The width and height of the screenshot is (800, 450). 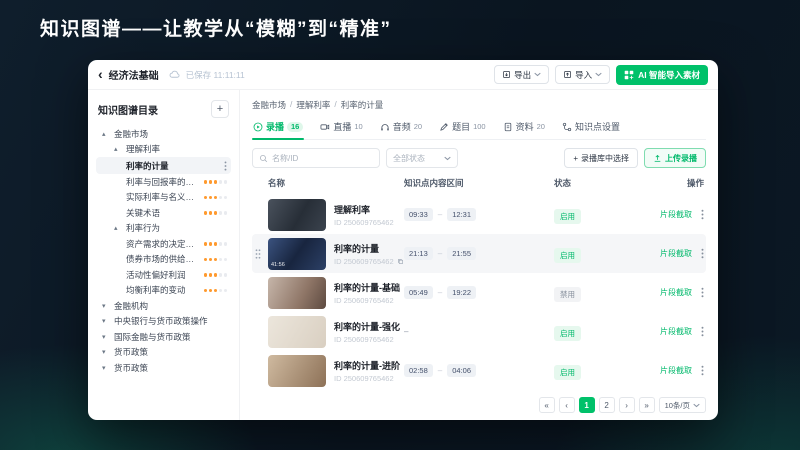 What do you see at coordinates (646, 405) in the screenshot?
I see `last-page-button: »` at bounding box center [646, 405].